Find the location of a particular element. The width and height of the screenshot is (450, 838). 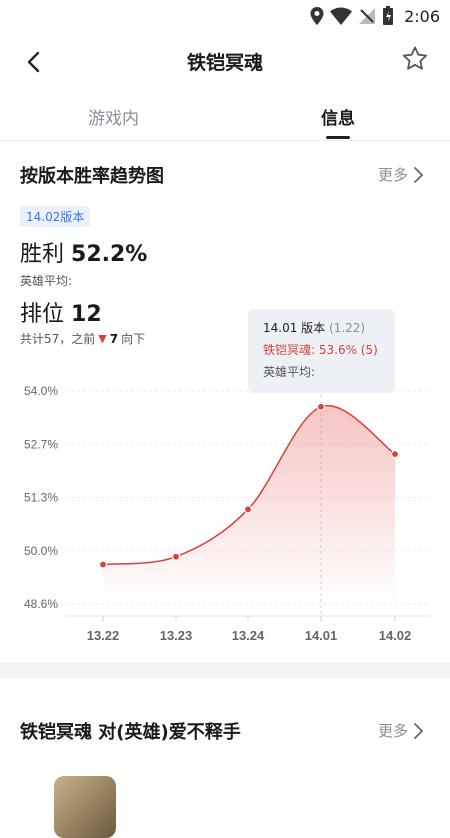

x-tick-label: 13.22 is located at coordinates (103, 635).